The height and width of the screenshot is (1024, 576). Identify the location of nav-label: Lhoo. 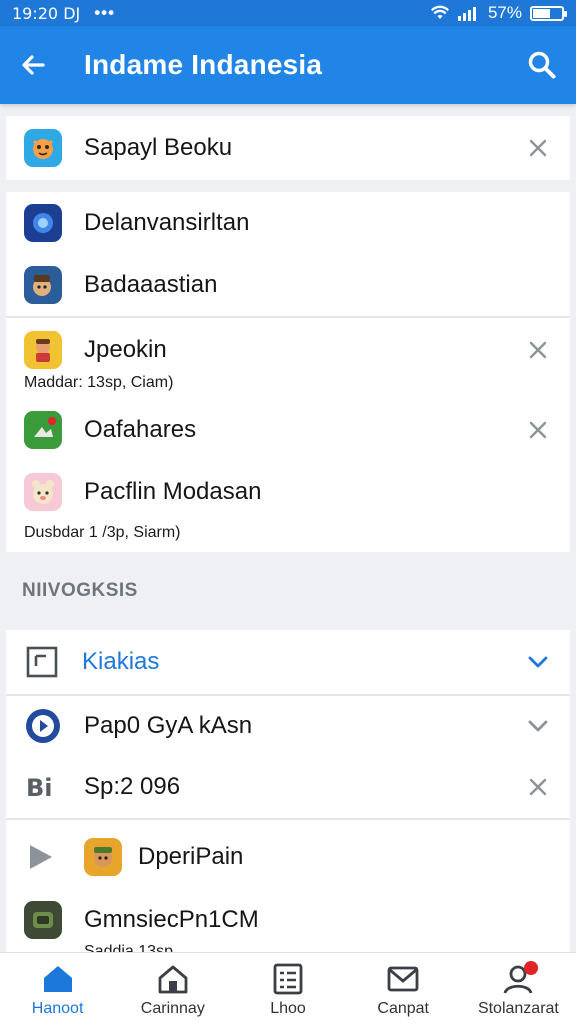
(288, 1008).